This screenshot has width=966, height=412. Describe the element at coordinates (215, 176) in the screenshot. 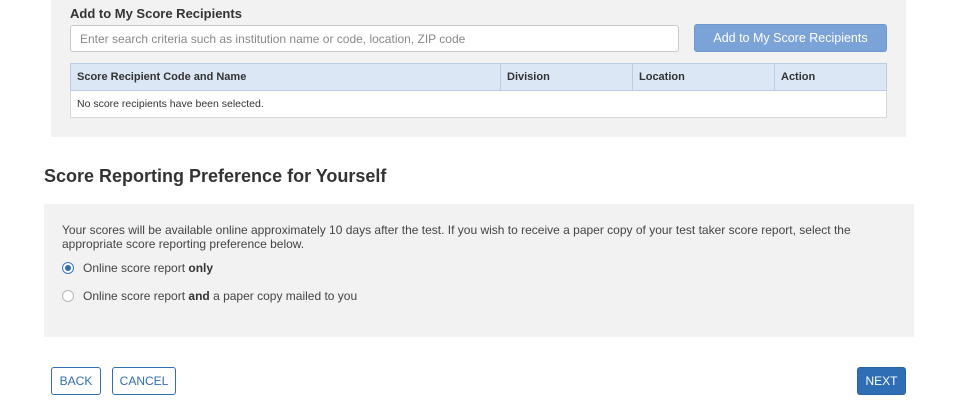

I see `preference-section-title: Score Reporting Preference for Yourself` at that location.